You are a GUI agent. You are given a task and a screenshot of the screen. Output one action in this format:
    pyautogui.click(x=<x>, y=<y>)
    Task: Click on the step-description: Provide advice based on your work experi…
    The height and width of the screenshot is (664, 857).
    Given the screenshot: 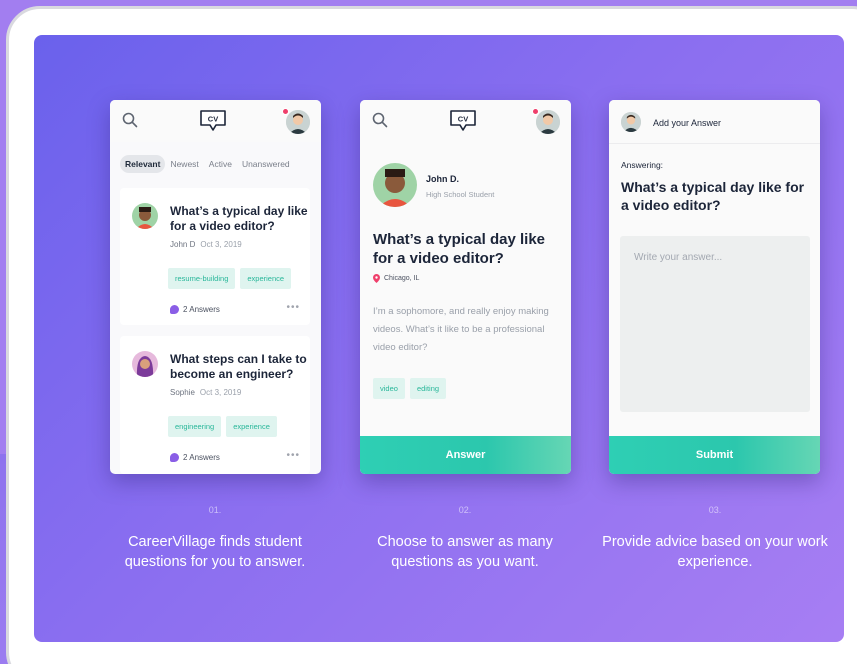 What is the action you would take?
    pyautogui.click(x=715, y=552)
    